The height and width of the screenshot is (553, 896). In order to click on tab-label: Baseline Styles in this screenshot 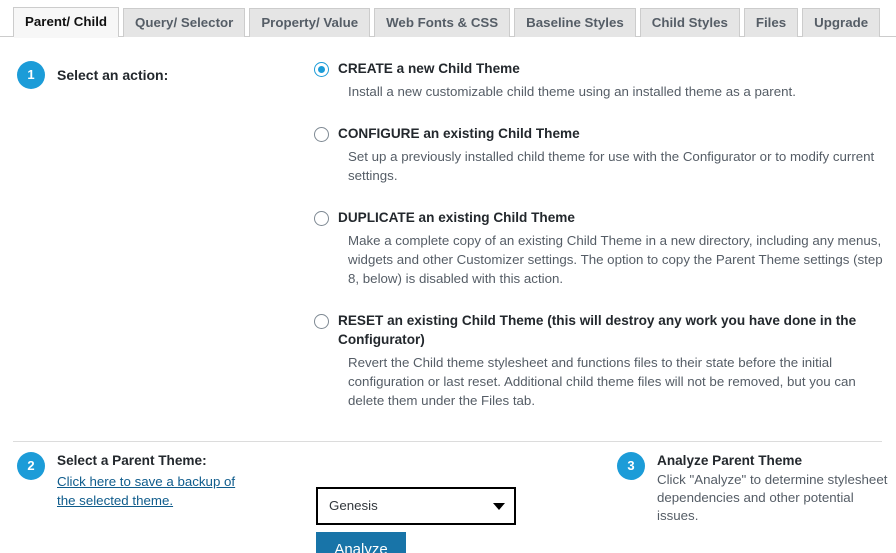, I will do `click(575, 22)`.